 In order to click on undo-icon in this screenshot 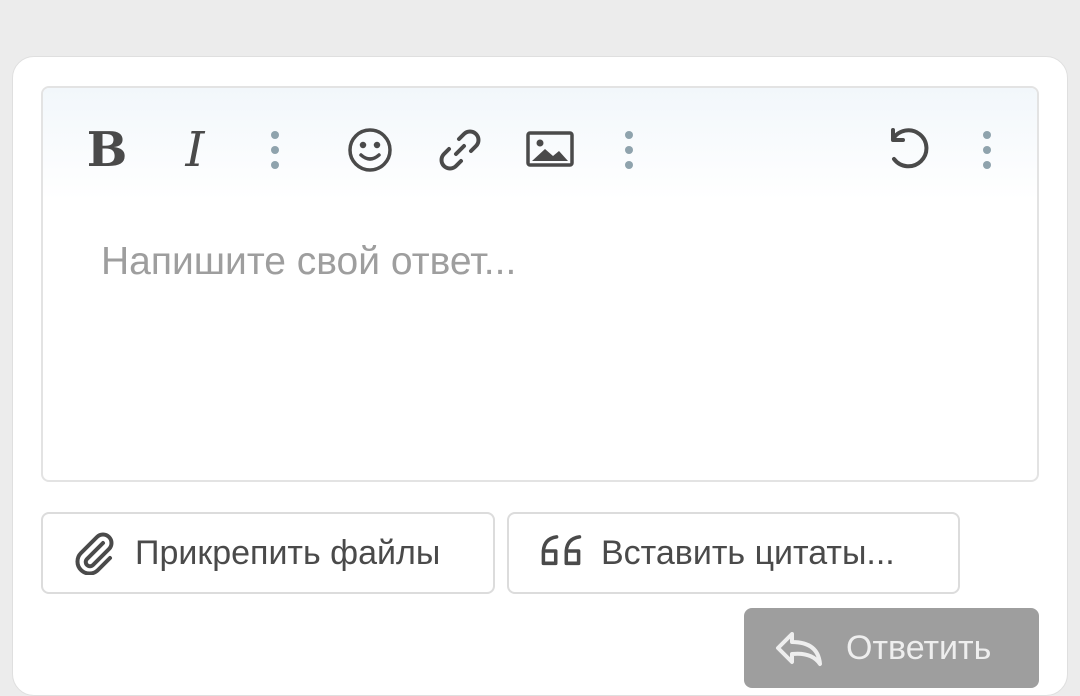, I will do `click(910, 148)`.